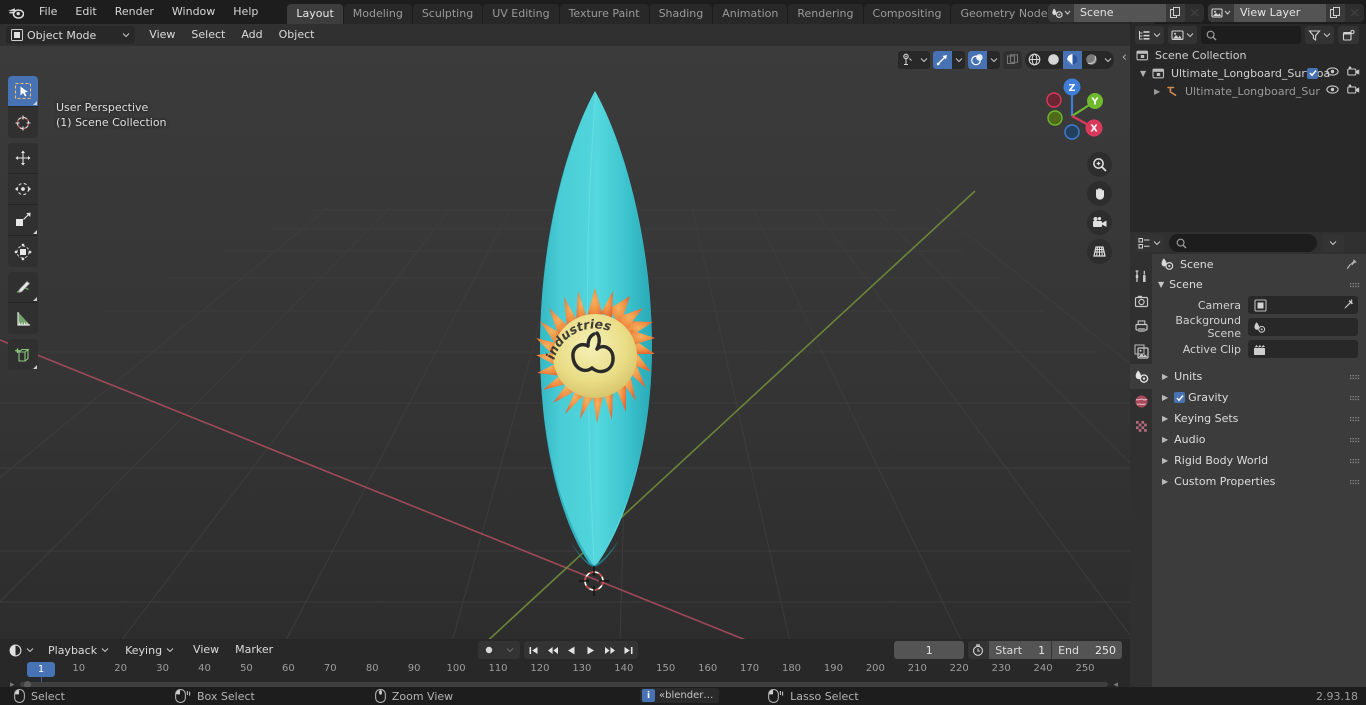 The image size is (1366, 705). What do you see at coordinates (1221, 12) in the screenshot?
I see `view-layer-icon` at bounding box center [1221, 12].